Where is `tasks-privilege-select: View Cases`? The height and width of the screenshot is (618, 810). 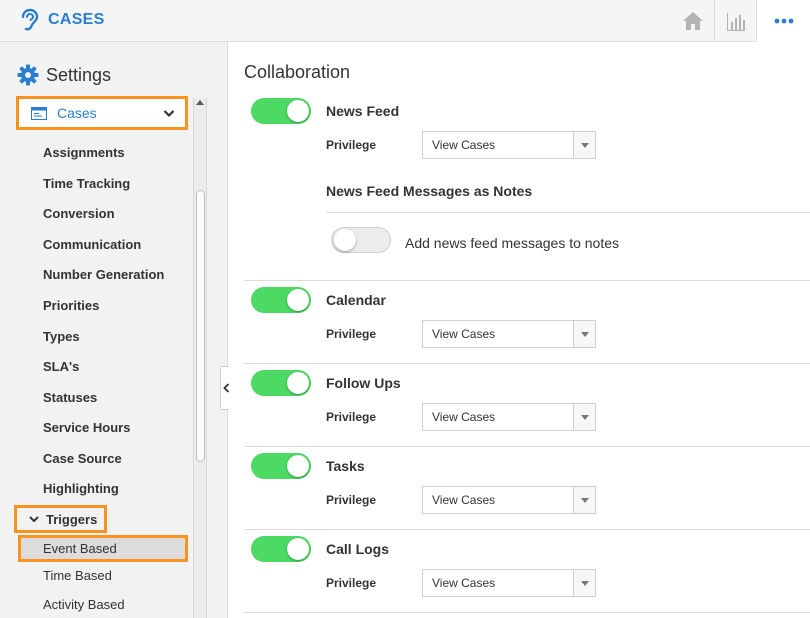
tasks-privilege-select: View Cases is located at coordinates (509, 500).